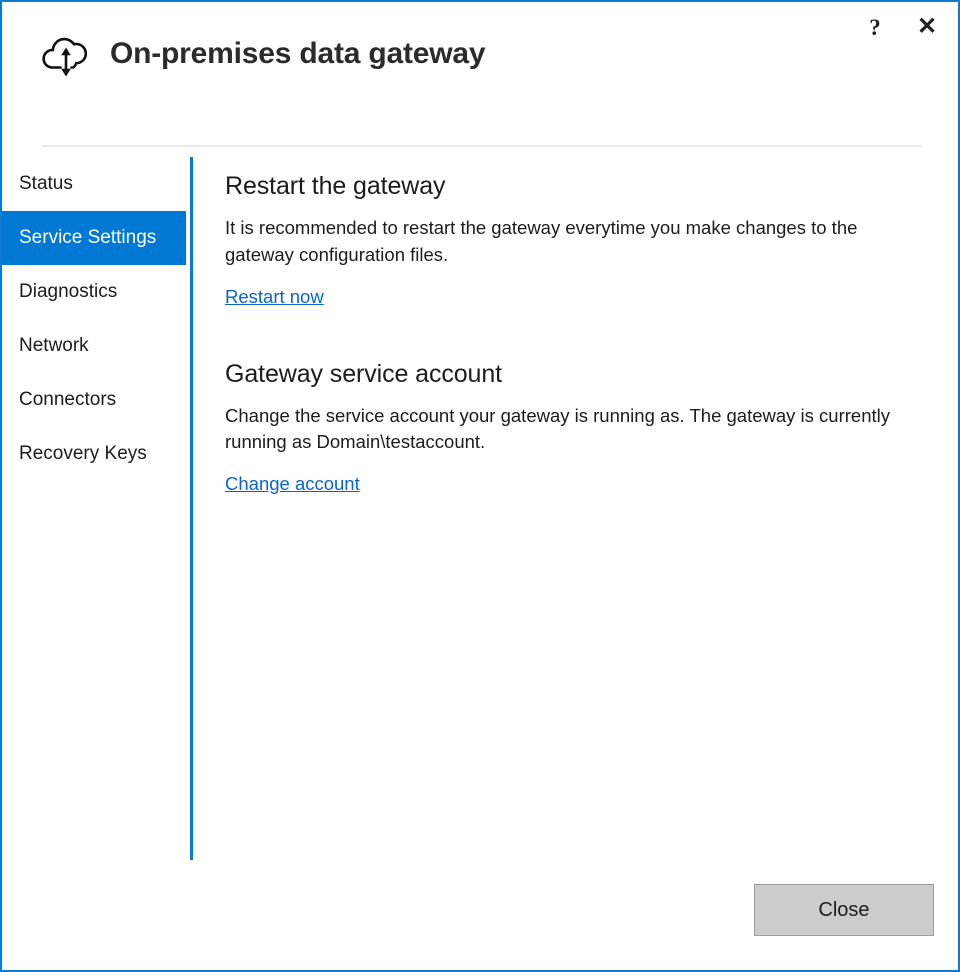  What do you see at coordinates (68, 291) in the screenshot?
I see `sidebar-item-label: Diagnostics` at bounding box center [68, 291].